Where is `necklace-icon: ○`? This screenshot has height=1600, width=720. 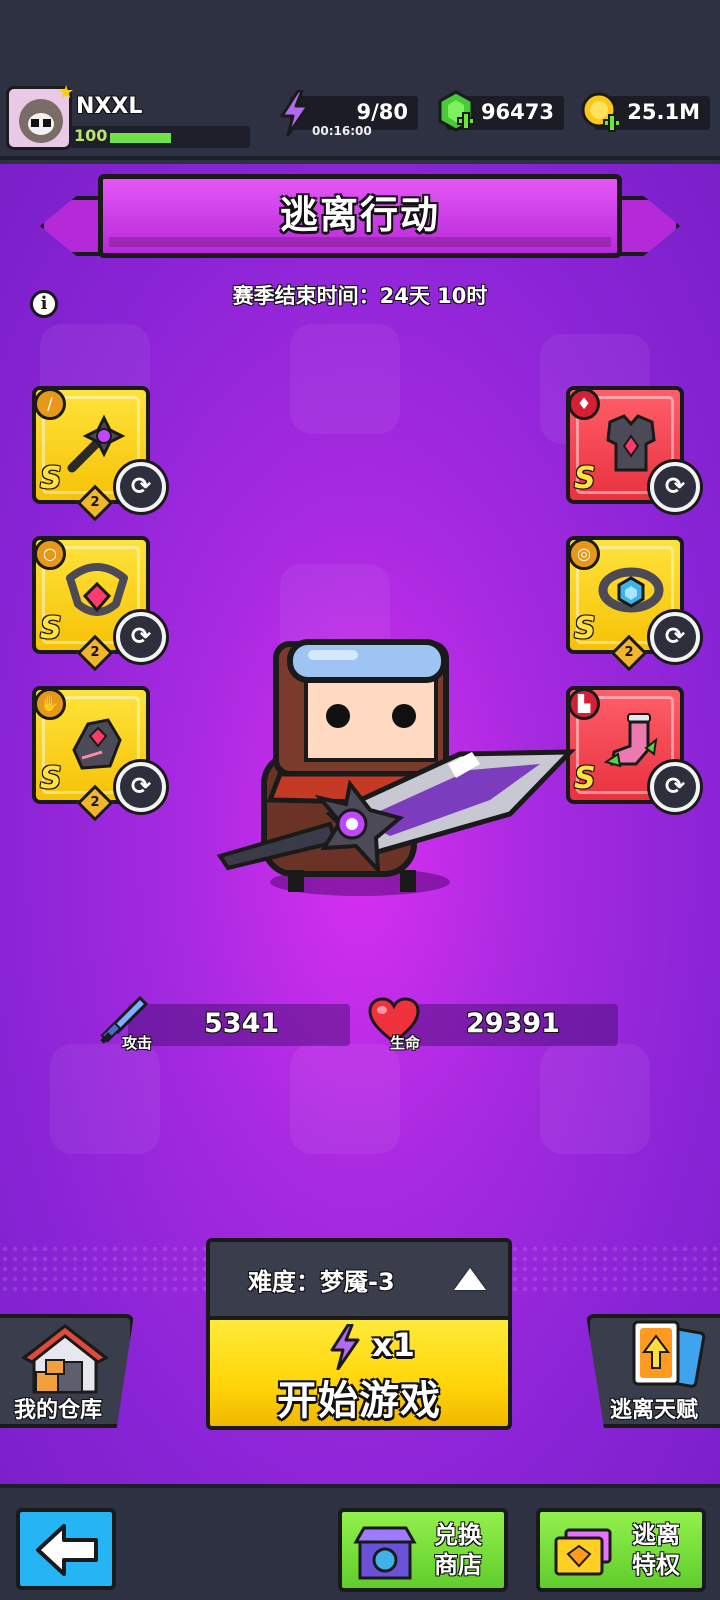 necklace-icon: ○ is located at coordinates (50, 554).